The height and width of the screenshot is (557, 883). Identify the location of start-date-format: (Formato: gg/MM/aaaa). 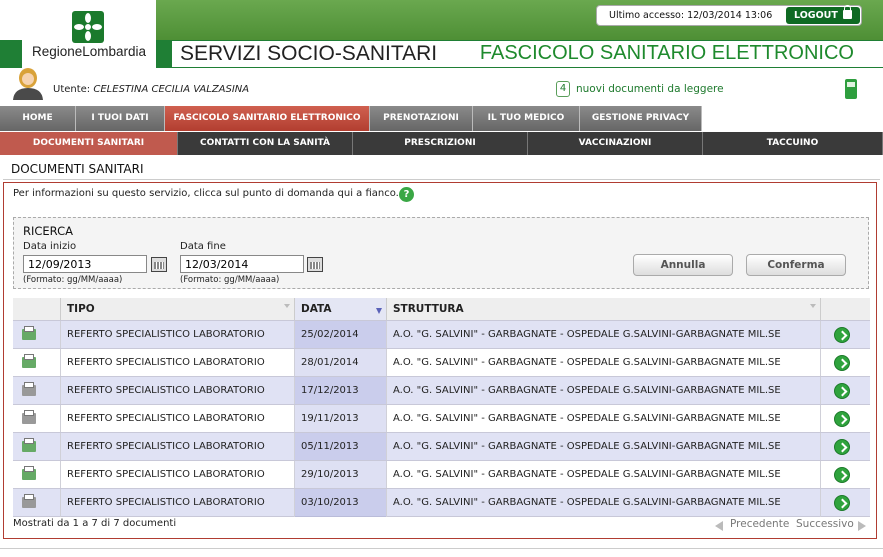
(73, 280).